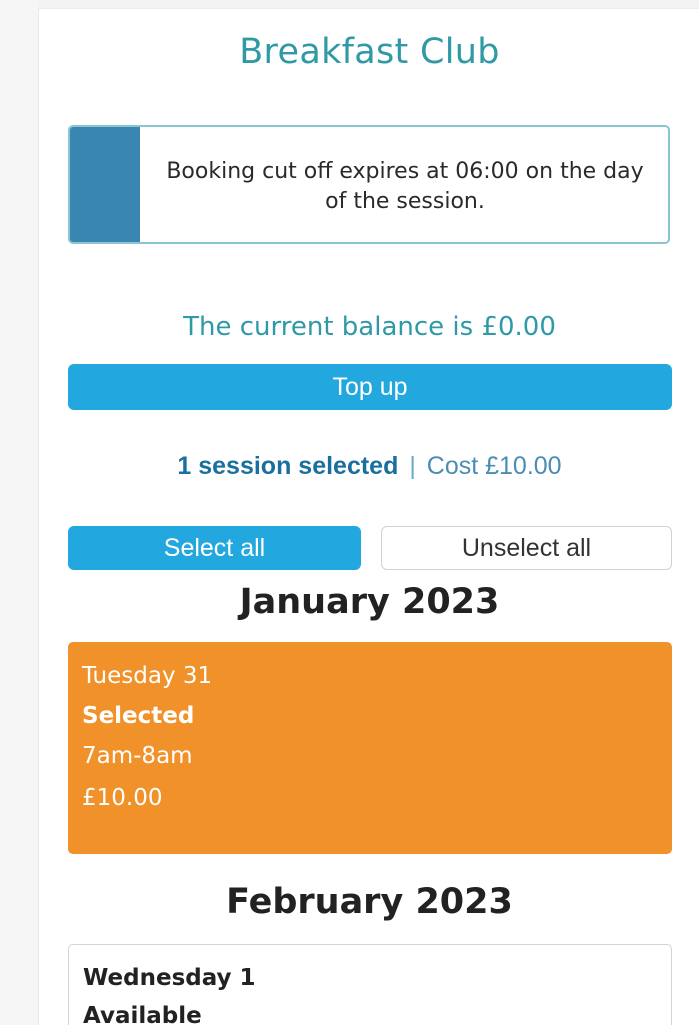  What do you see at coordinates (138, 716) in the screenshot?
I see `session-status: Selected` at bounding box center [138, 716].